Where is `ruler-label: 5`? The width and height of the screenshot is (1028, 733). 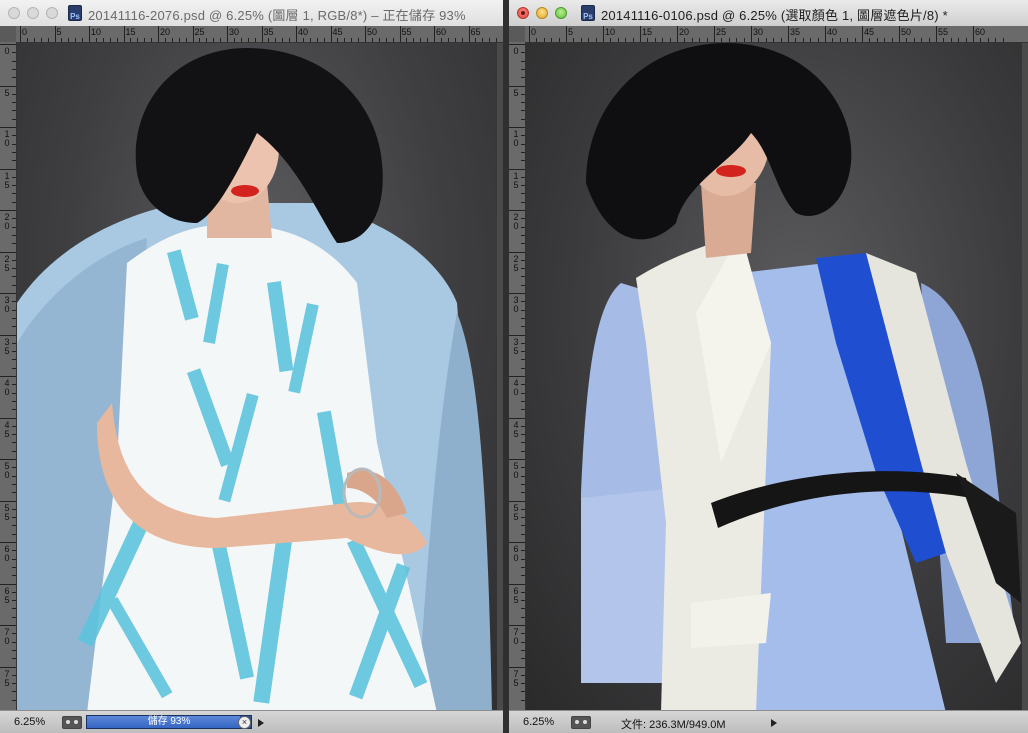
ruler-label: 5 is located at coordinates (59, 32).